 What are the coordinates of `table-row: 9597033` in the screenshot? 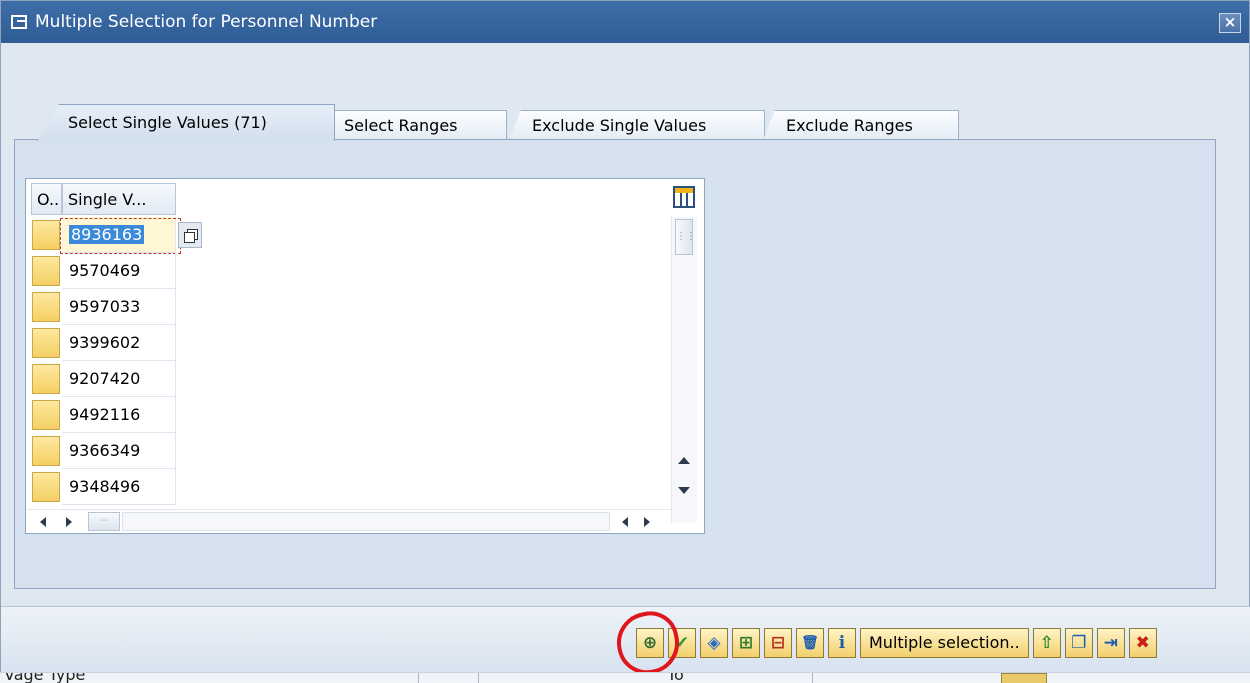 It's located at (121, 307).